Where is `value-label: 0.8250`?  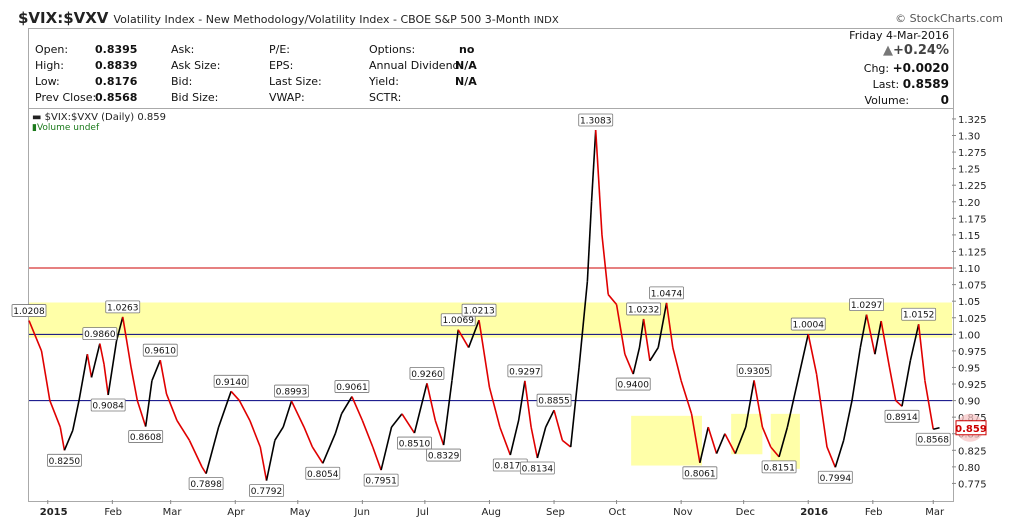
value-label: 0.8250 is located at coordinates (65, 462).